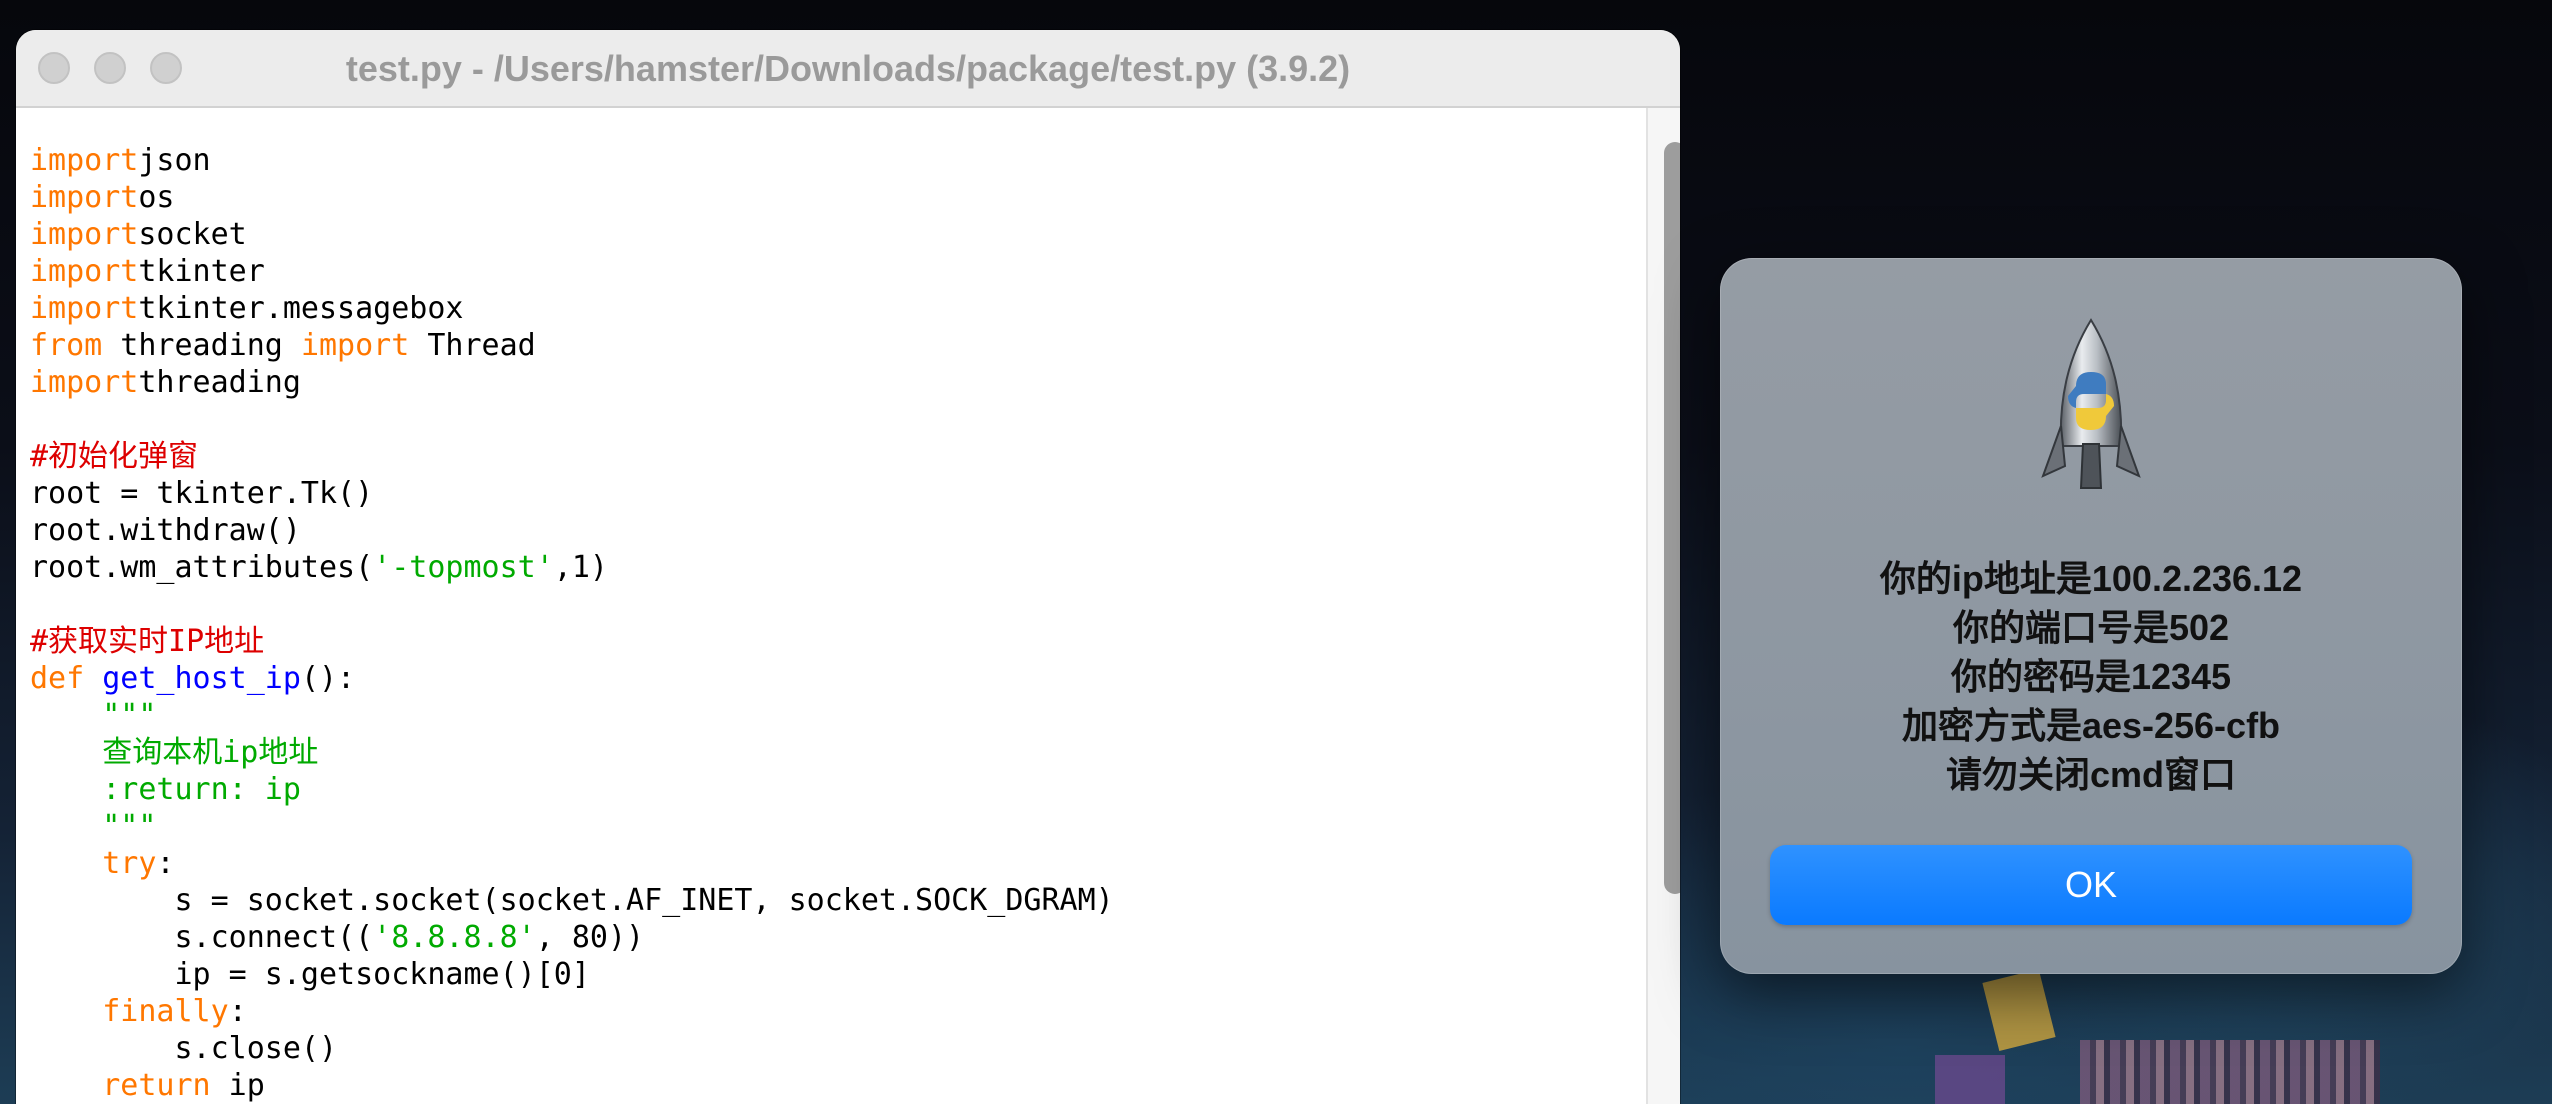 Image resolution: width=2552 pixels, height=1104 pixels. I want to click on code-token: json, so click(174, 160).